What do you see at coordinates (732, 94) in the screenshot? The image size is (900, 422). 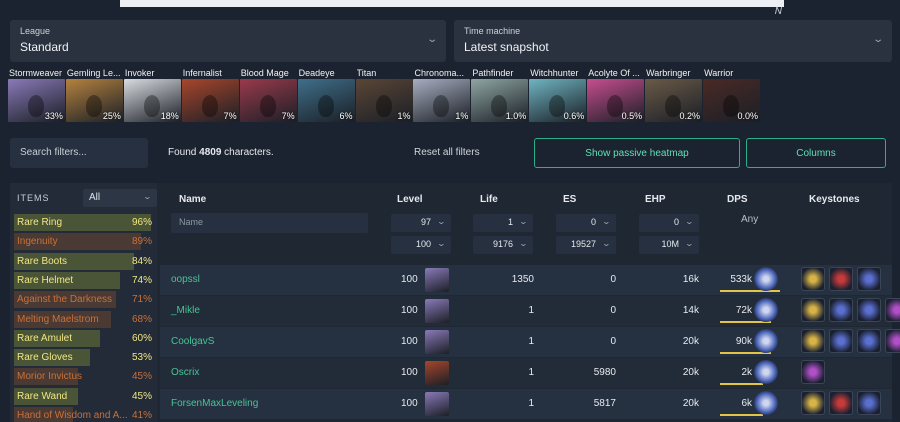 I see `class-filter-item: Warrior 0.0%` at bounding box center [732, 94].